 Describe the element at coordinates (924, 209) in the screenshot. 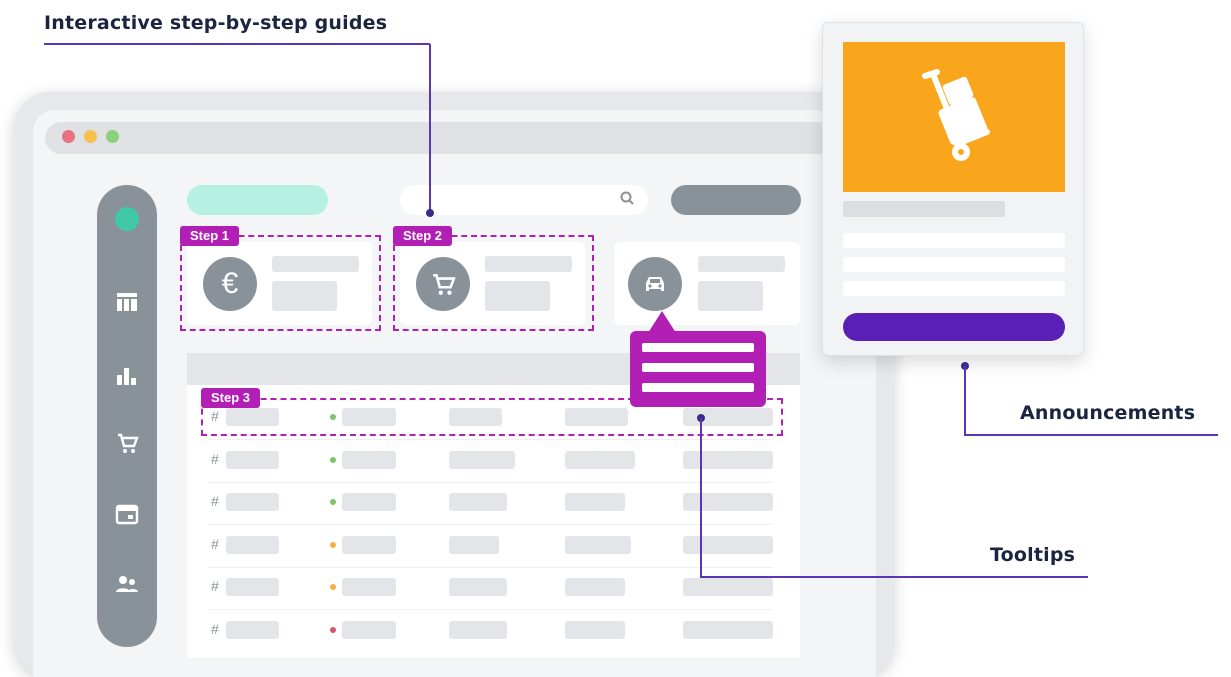

I see `announcement-title` at that location.